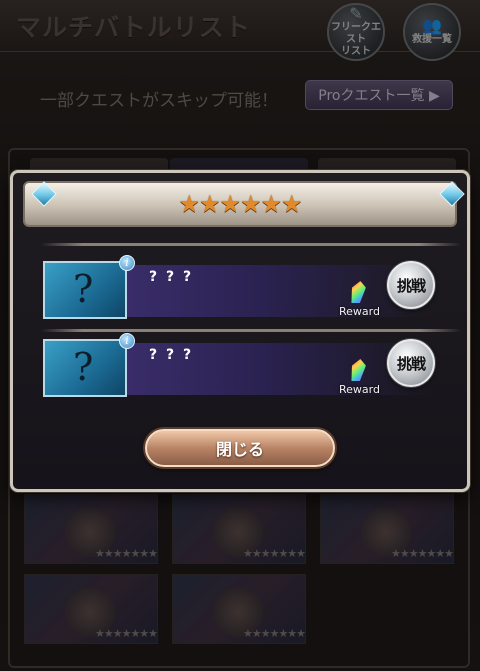  I want to click on close-label: 閉じる, so click(239, 449).